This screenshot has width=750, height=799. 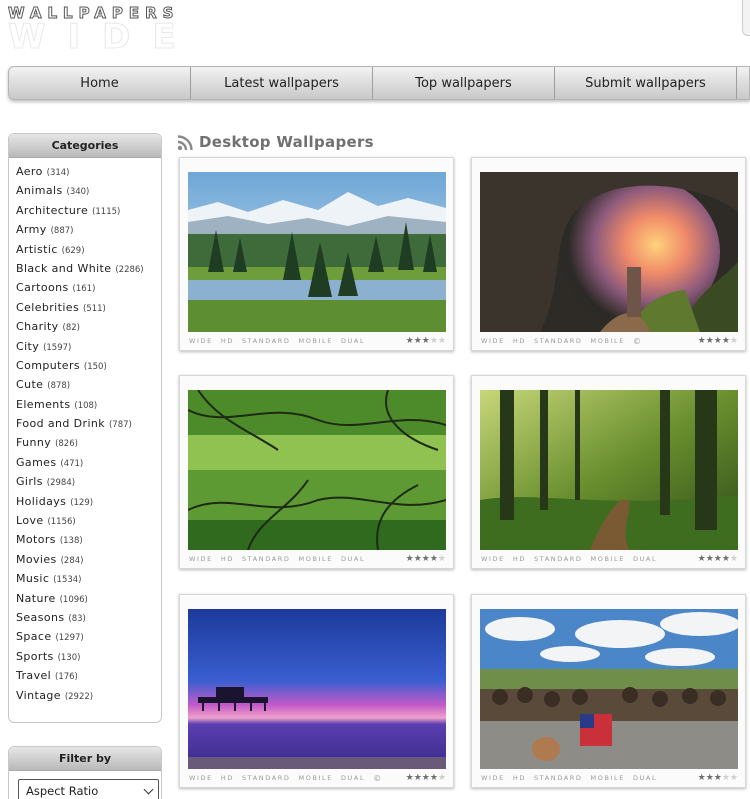 What do you see at coordinates (88, 581) in the screenshot?
I see `category-link: Music (1534)` at bounding box center [88, 581].